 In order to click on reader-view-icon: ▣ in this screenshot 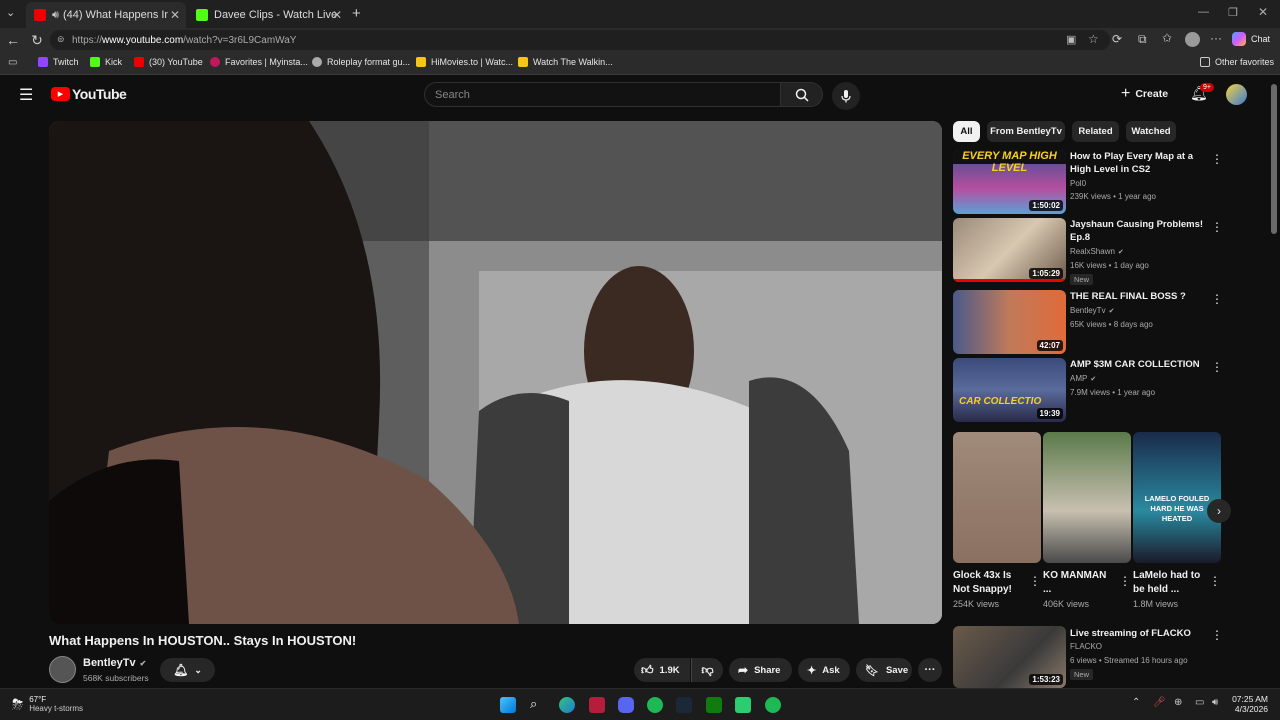, I will do `click(1071, 39)`.